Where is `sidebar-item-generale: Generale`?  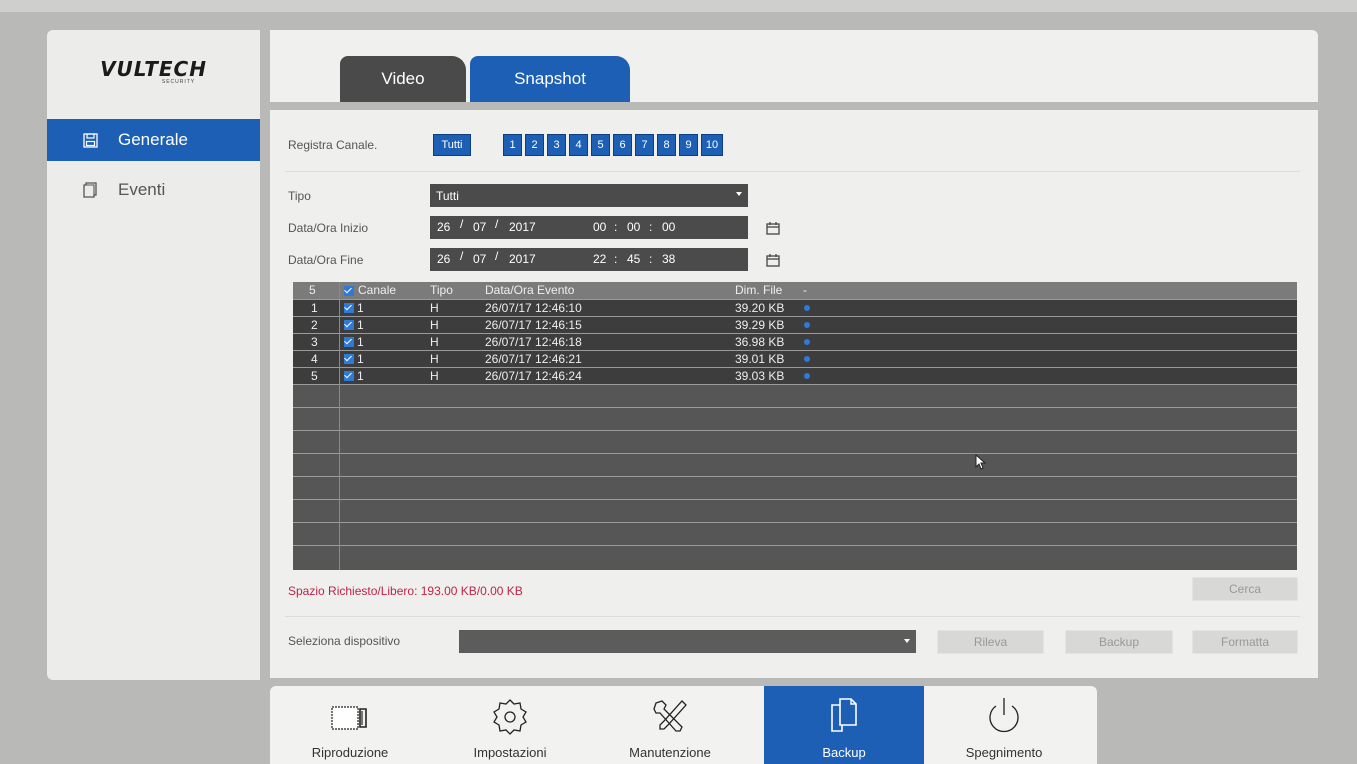
sidebar-item-generale: Generale is located at coordinates (153, 140).